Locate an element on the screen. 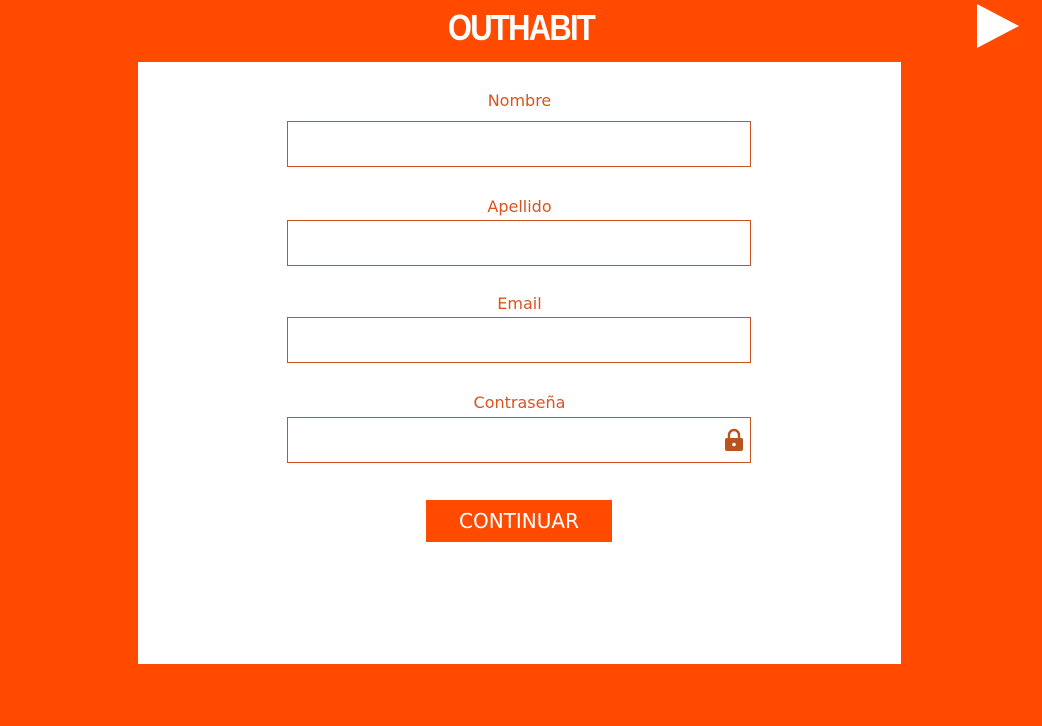 The height and width of the screenshot is (726, 1042). app-logo: OUTHABIT is located at coordinates (521, 27).